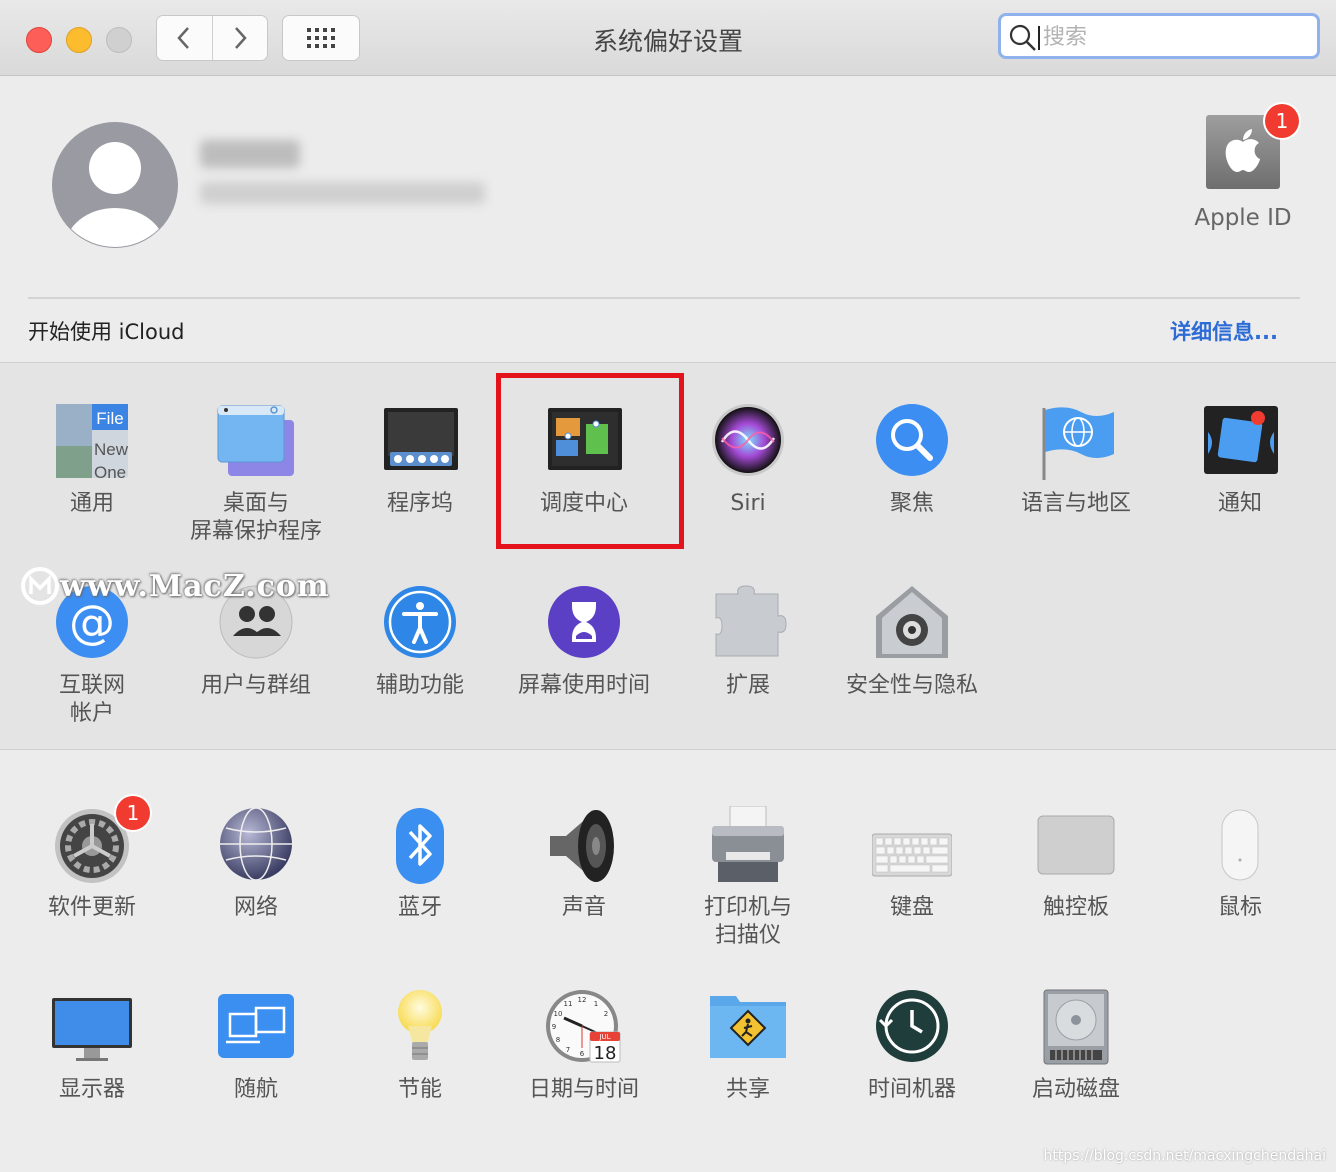 Image resolution: width=1336 pixels, height=1172 pixels. Describe the element at coordinates (419, 1089) in the screenshot. I see `pref-label: 节能` at that location.